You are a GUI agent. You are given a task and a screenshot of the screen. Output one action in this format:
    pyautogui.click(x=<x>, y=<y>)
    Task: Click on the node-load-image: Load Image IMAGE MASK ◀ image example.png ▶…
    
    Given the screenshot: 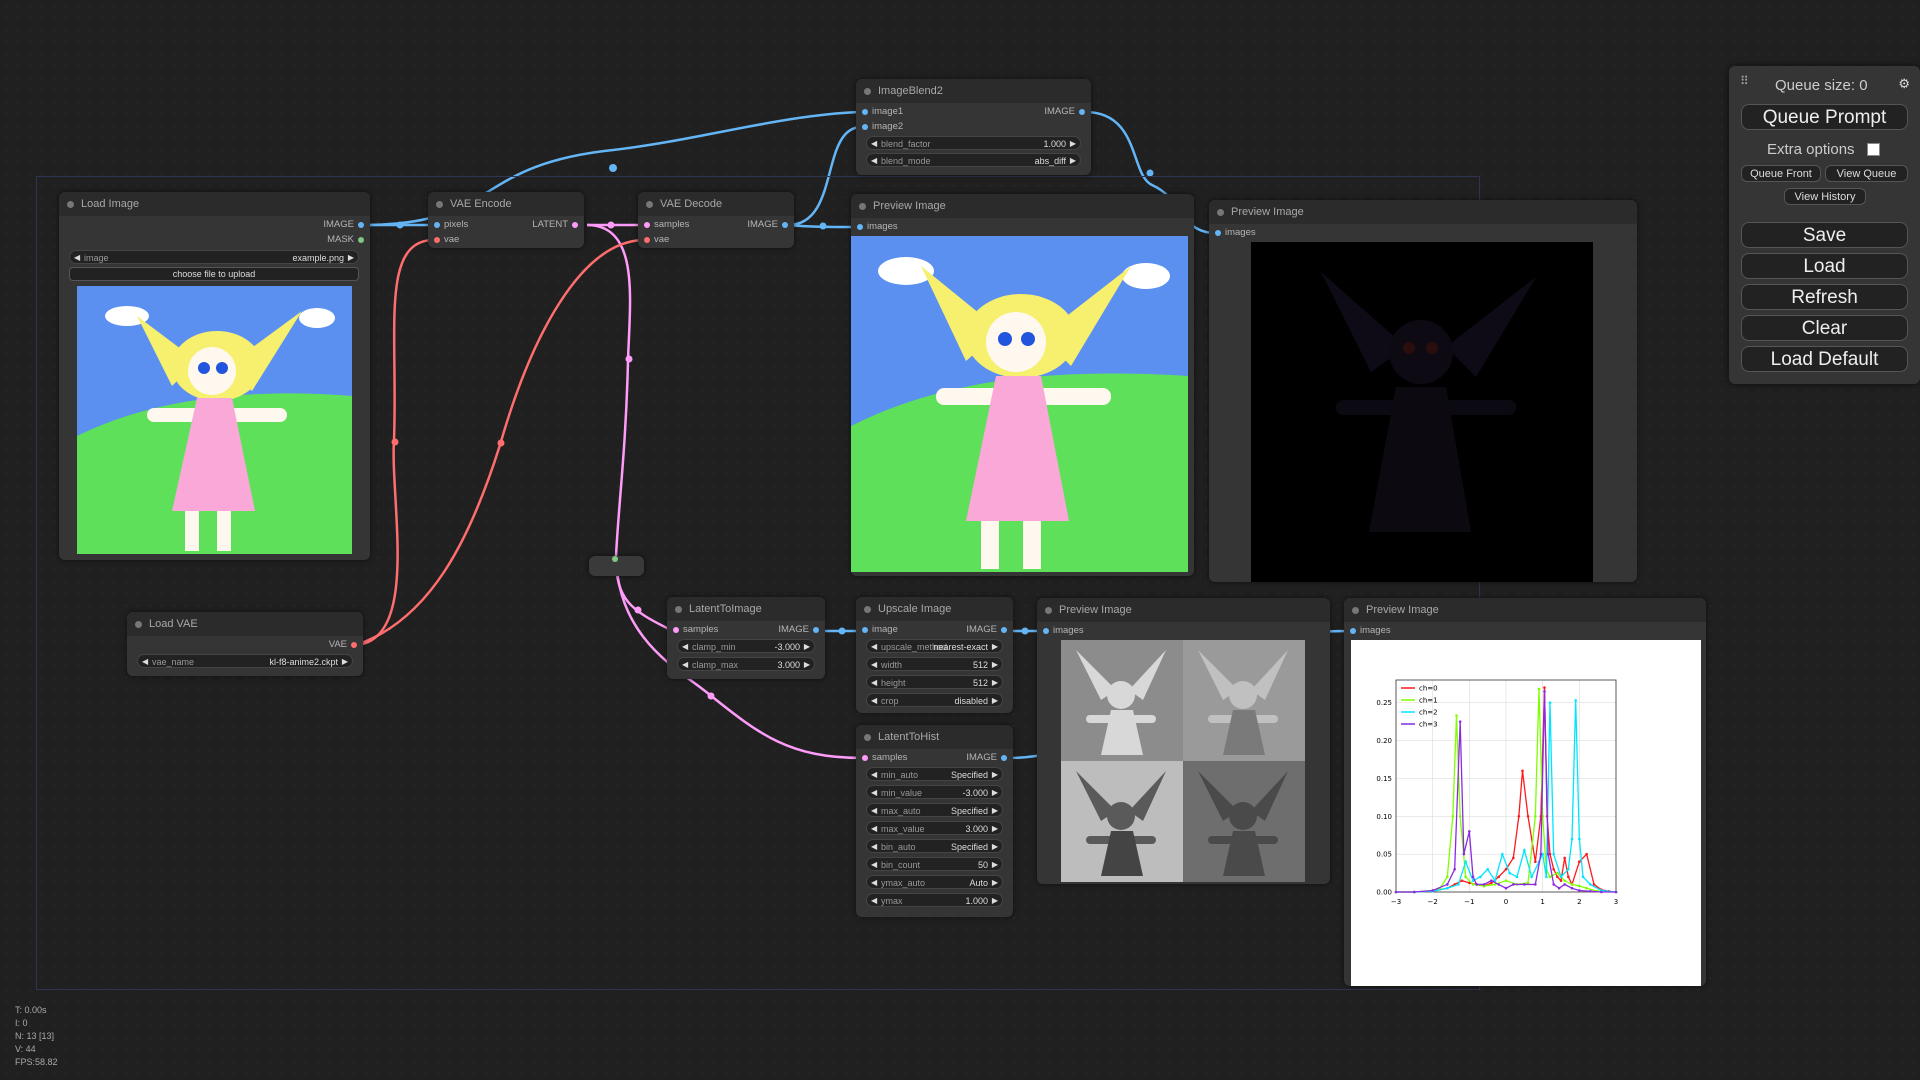 What is the action you would take?
    pyautogui.click(x=214, y=376)
    